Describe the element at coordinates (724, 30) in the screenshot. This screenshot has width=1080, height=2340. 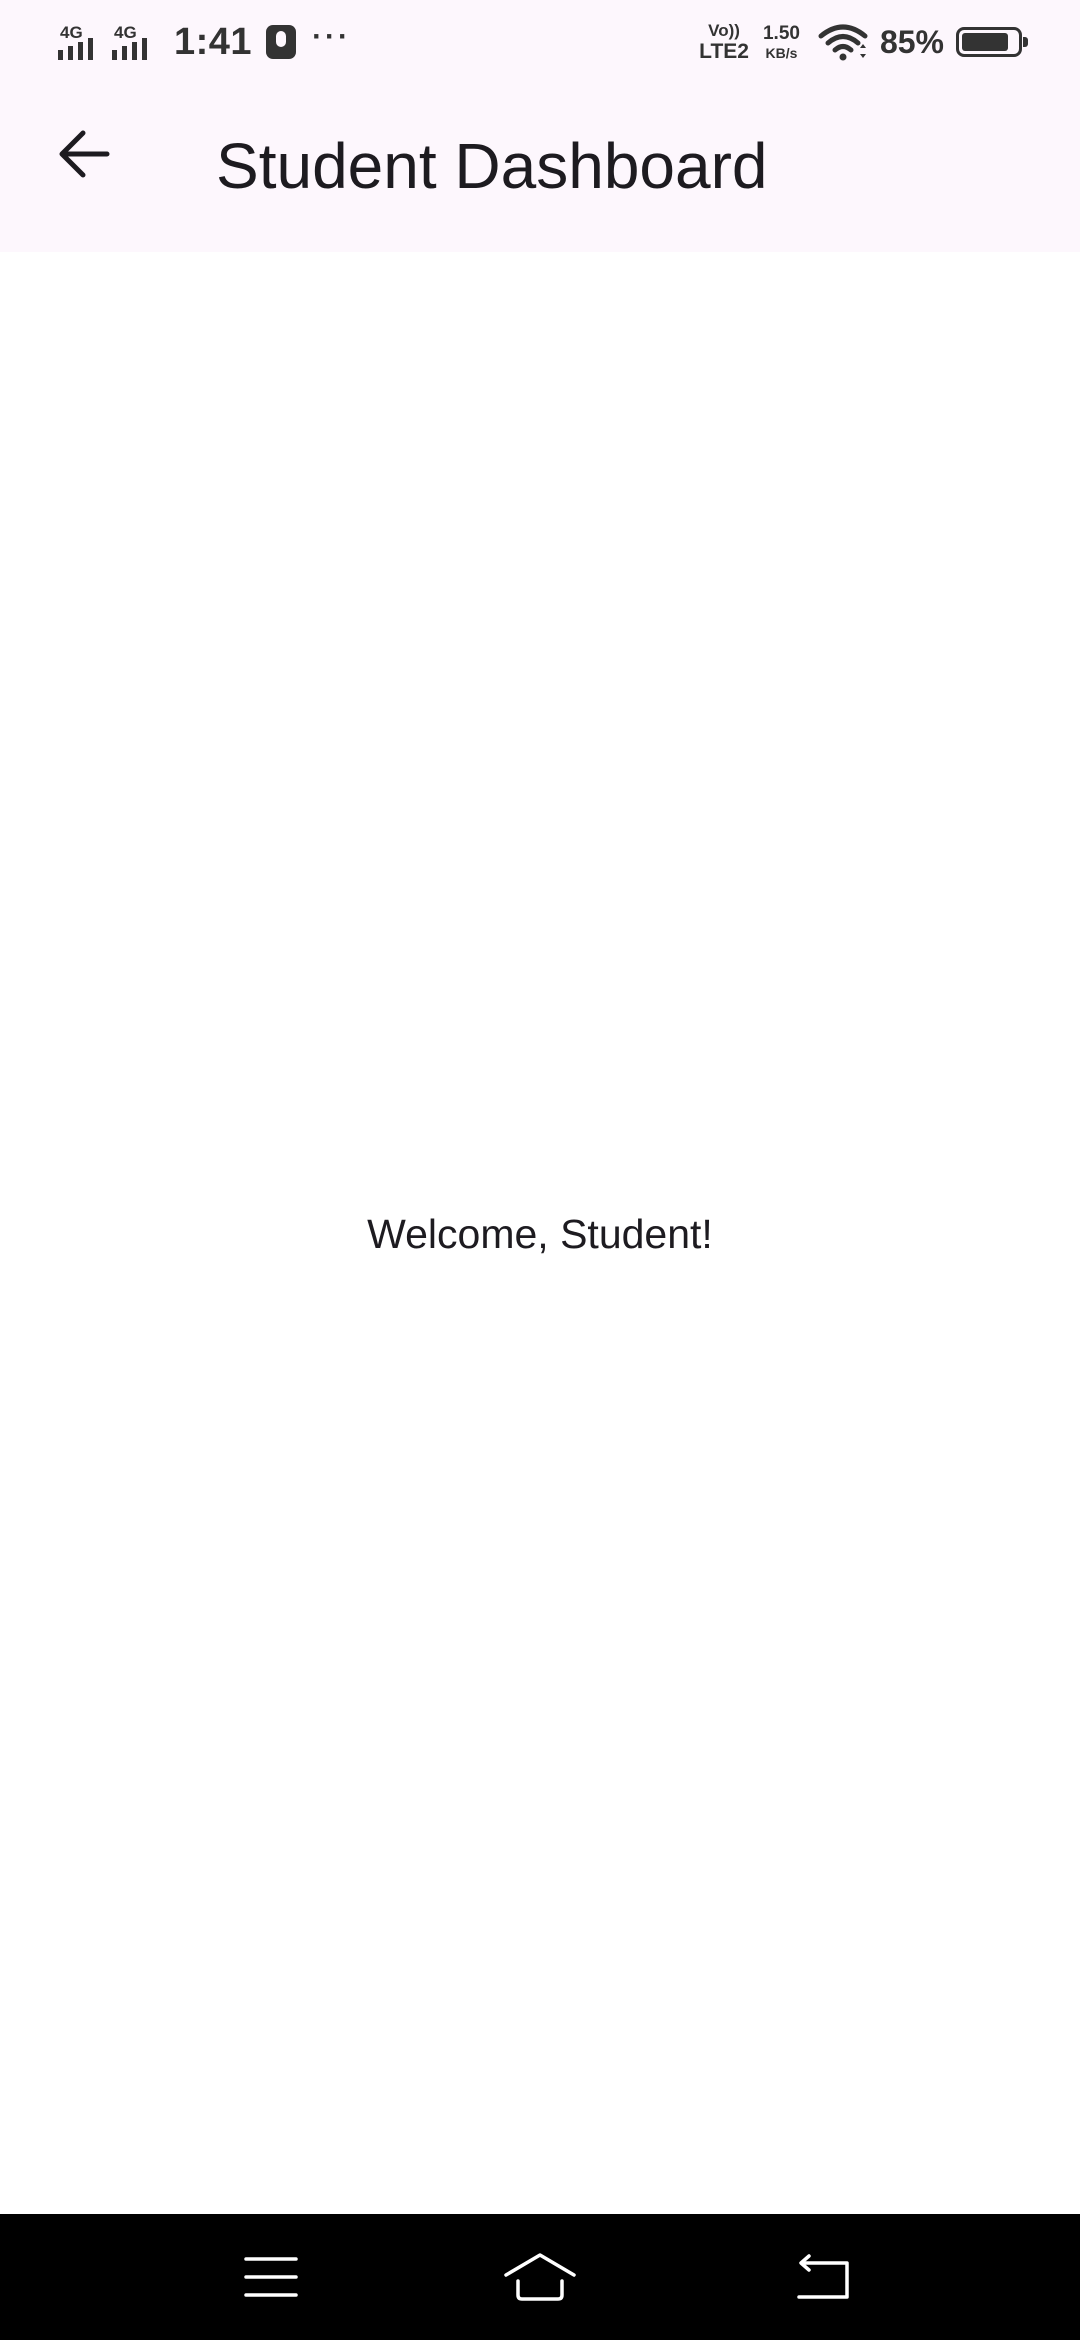
I see `volte-top-label: Vo))` at that location.